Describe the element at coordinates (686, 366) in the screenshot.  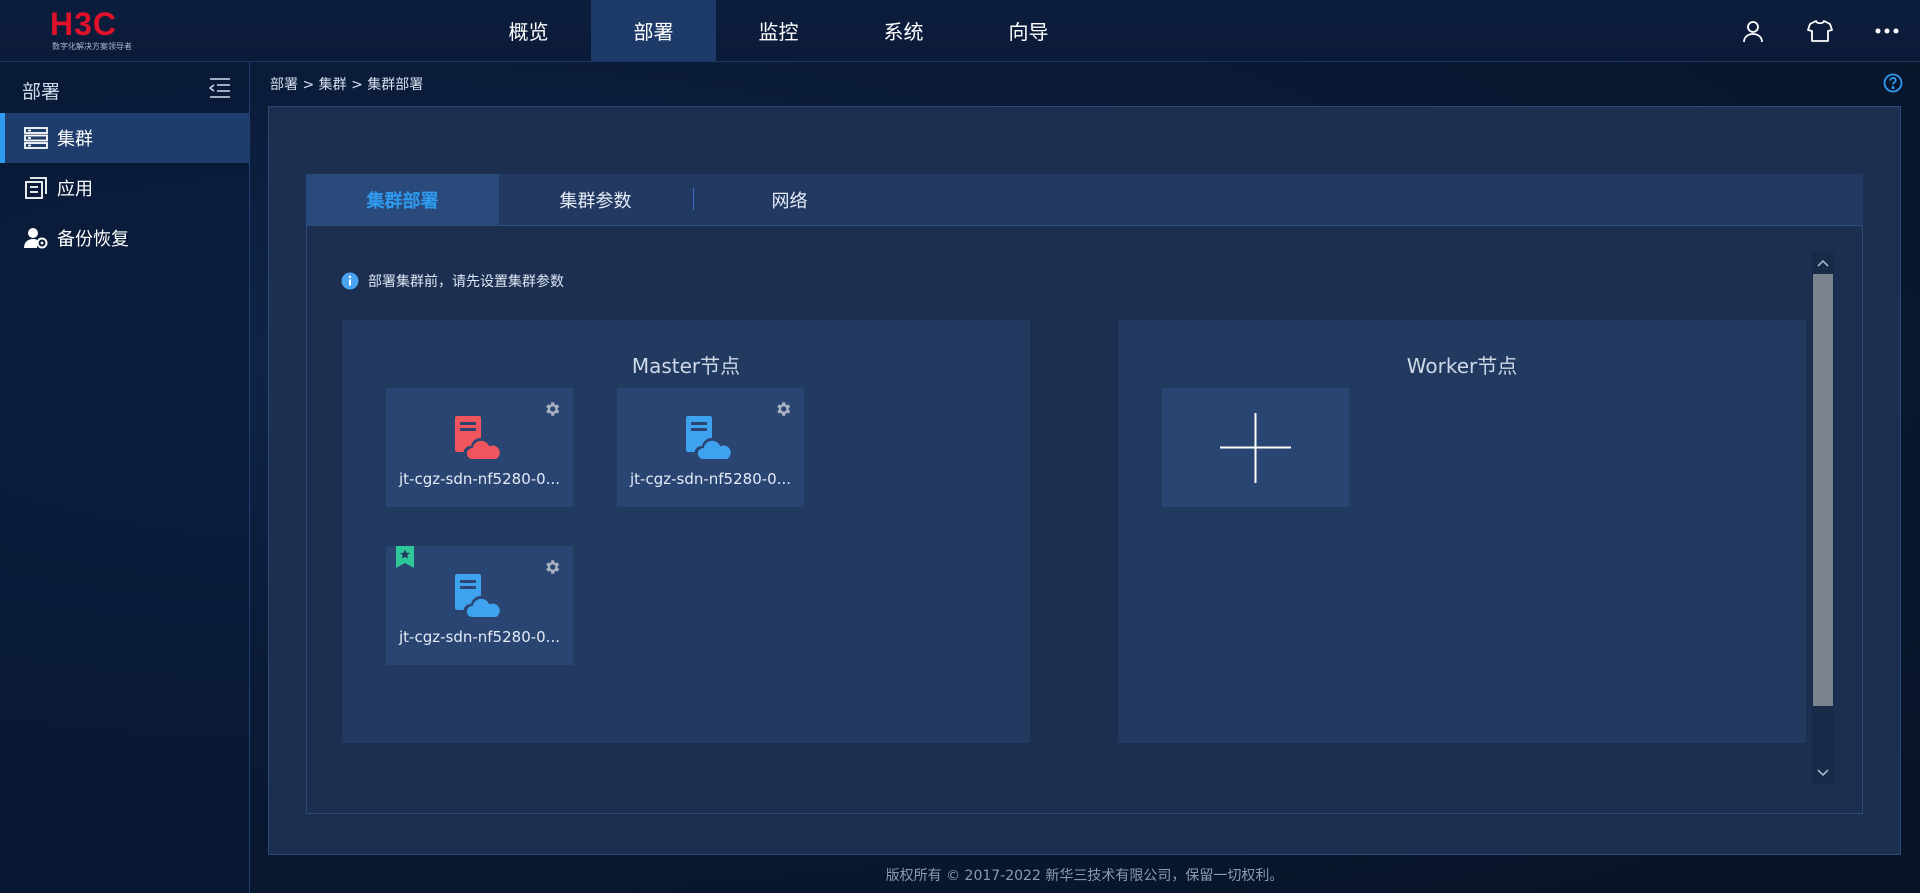
I see `master-title: Master节点` at that location.